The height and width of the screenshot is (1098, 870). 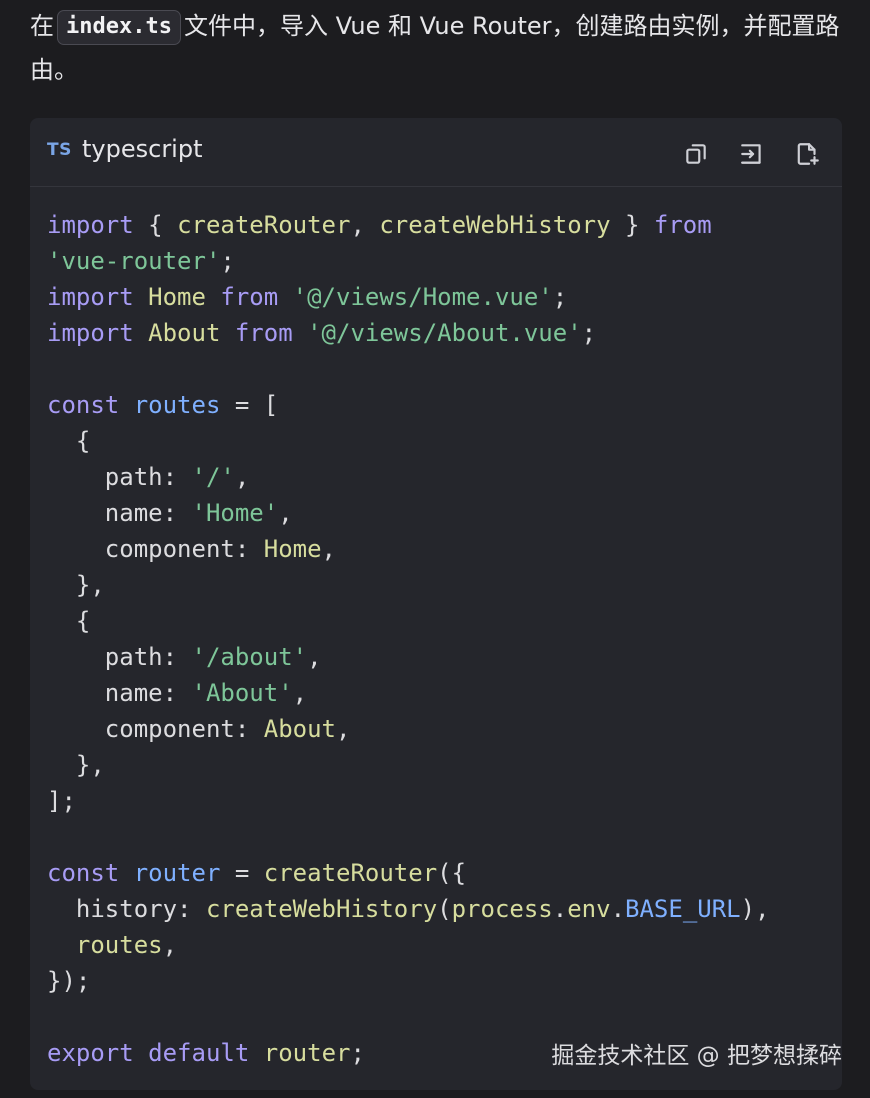 I want to click on code-token: env, so click(x=589, y=909).